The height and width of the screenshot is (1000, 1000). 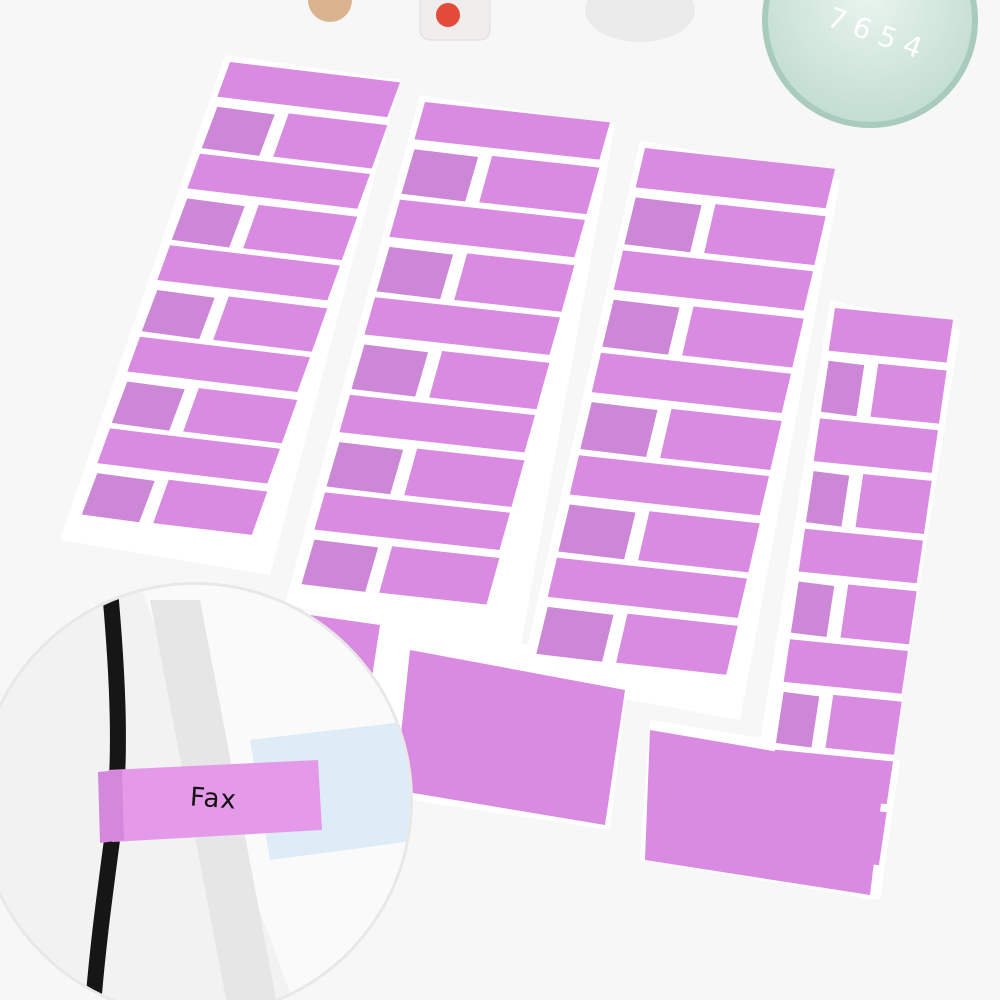 I want to click on background-props: 7 6 5 4, so click(x=643, y=64).